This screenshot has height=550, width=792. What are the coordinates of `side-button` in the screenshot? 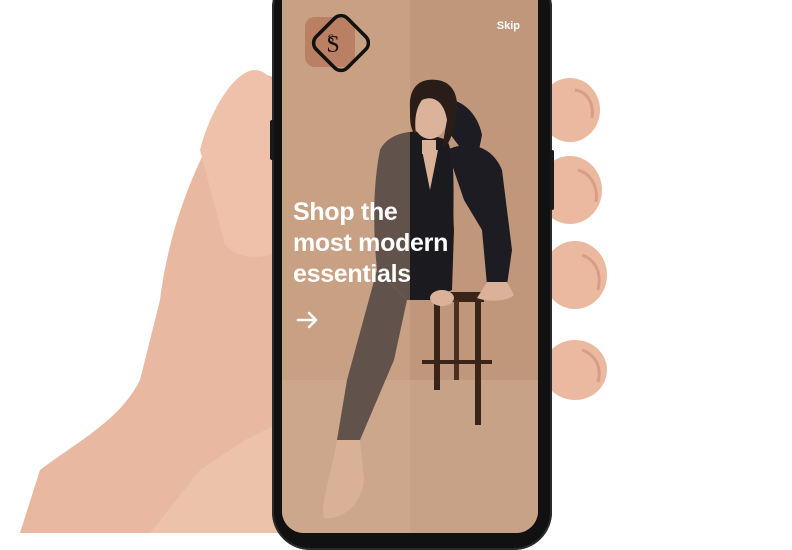 It's located at (552, 180).